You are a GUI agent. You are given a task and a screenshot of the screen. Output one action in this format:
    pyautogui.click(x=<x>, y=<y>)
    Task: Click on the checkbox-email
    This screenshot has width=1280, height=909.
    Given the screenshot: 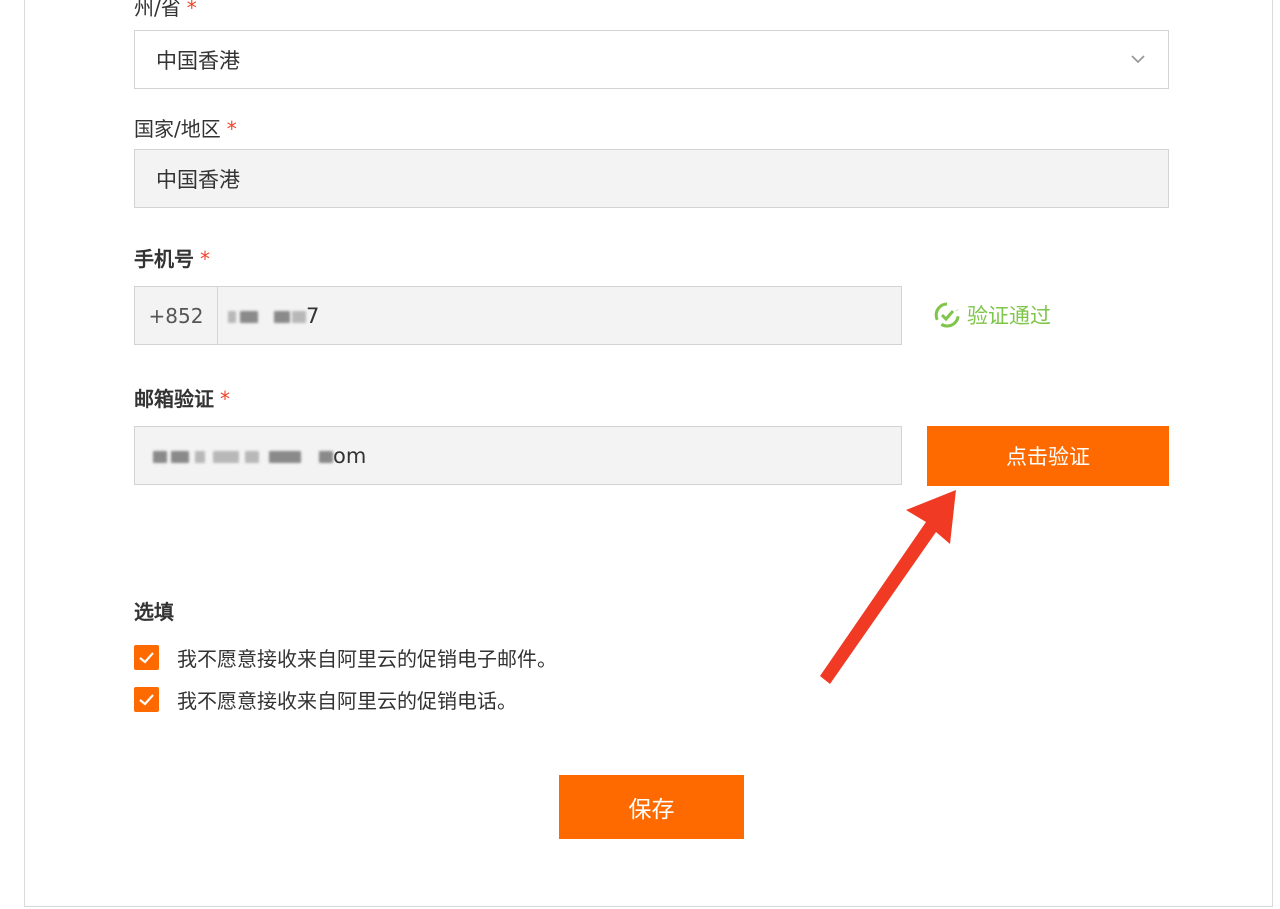 What is the action you would take?
    pyautogui.click(x=146, y=657)
    